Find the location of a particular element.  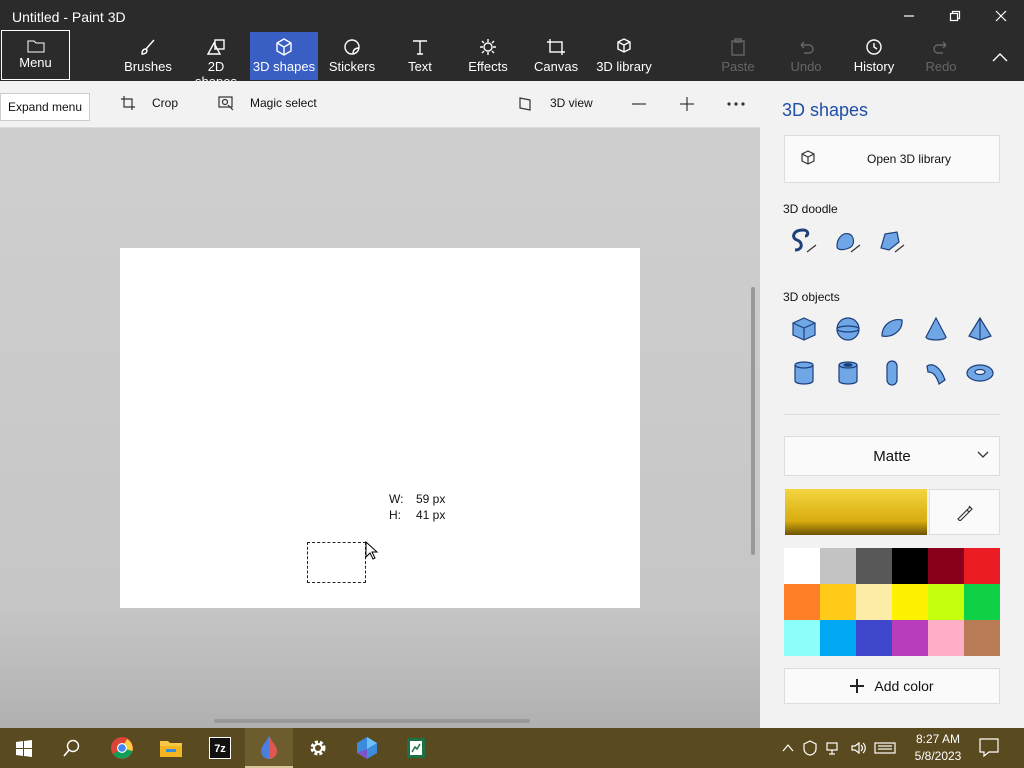

start-icon is located at coordinates (24, 748).